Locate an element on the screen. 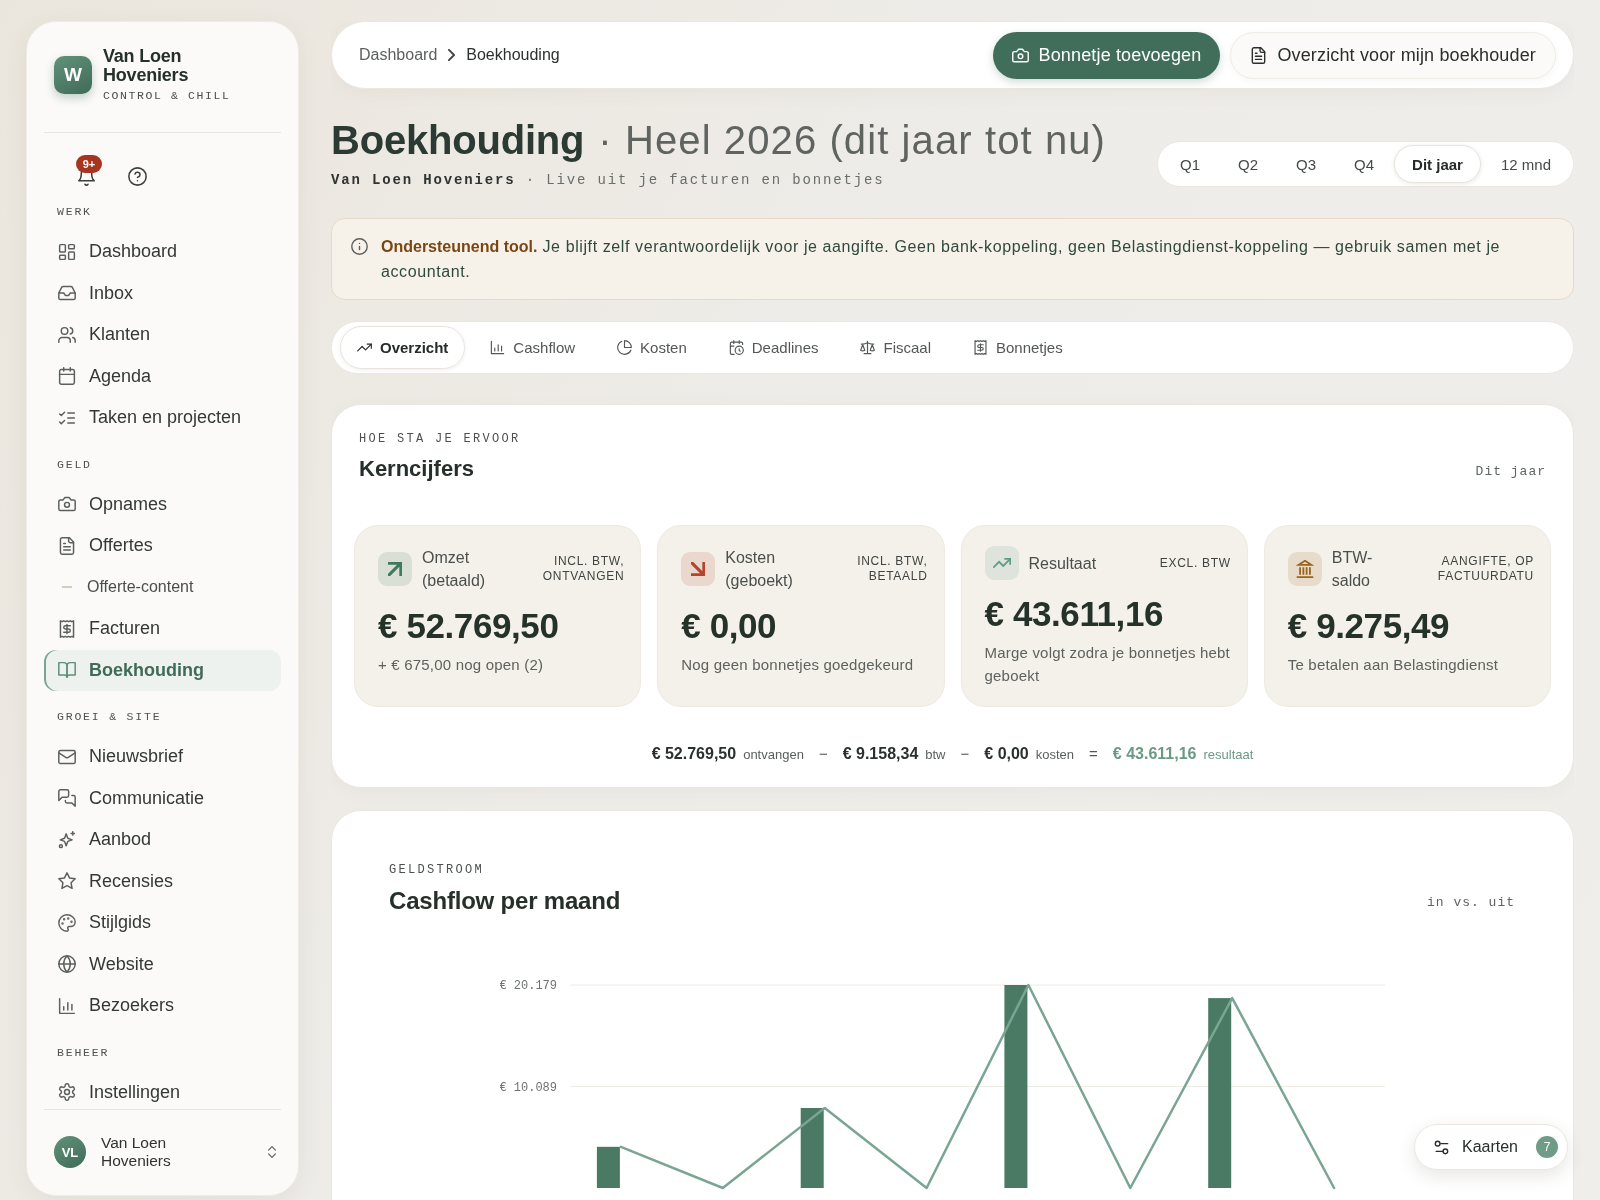  nav-item: Facturen is located at coordinates (162, 629).